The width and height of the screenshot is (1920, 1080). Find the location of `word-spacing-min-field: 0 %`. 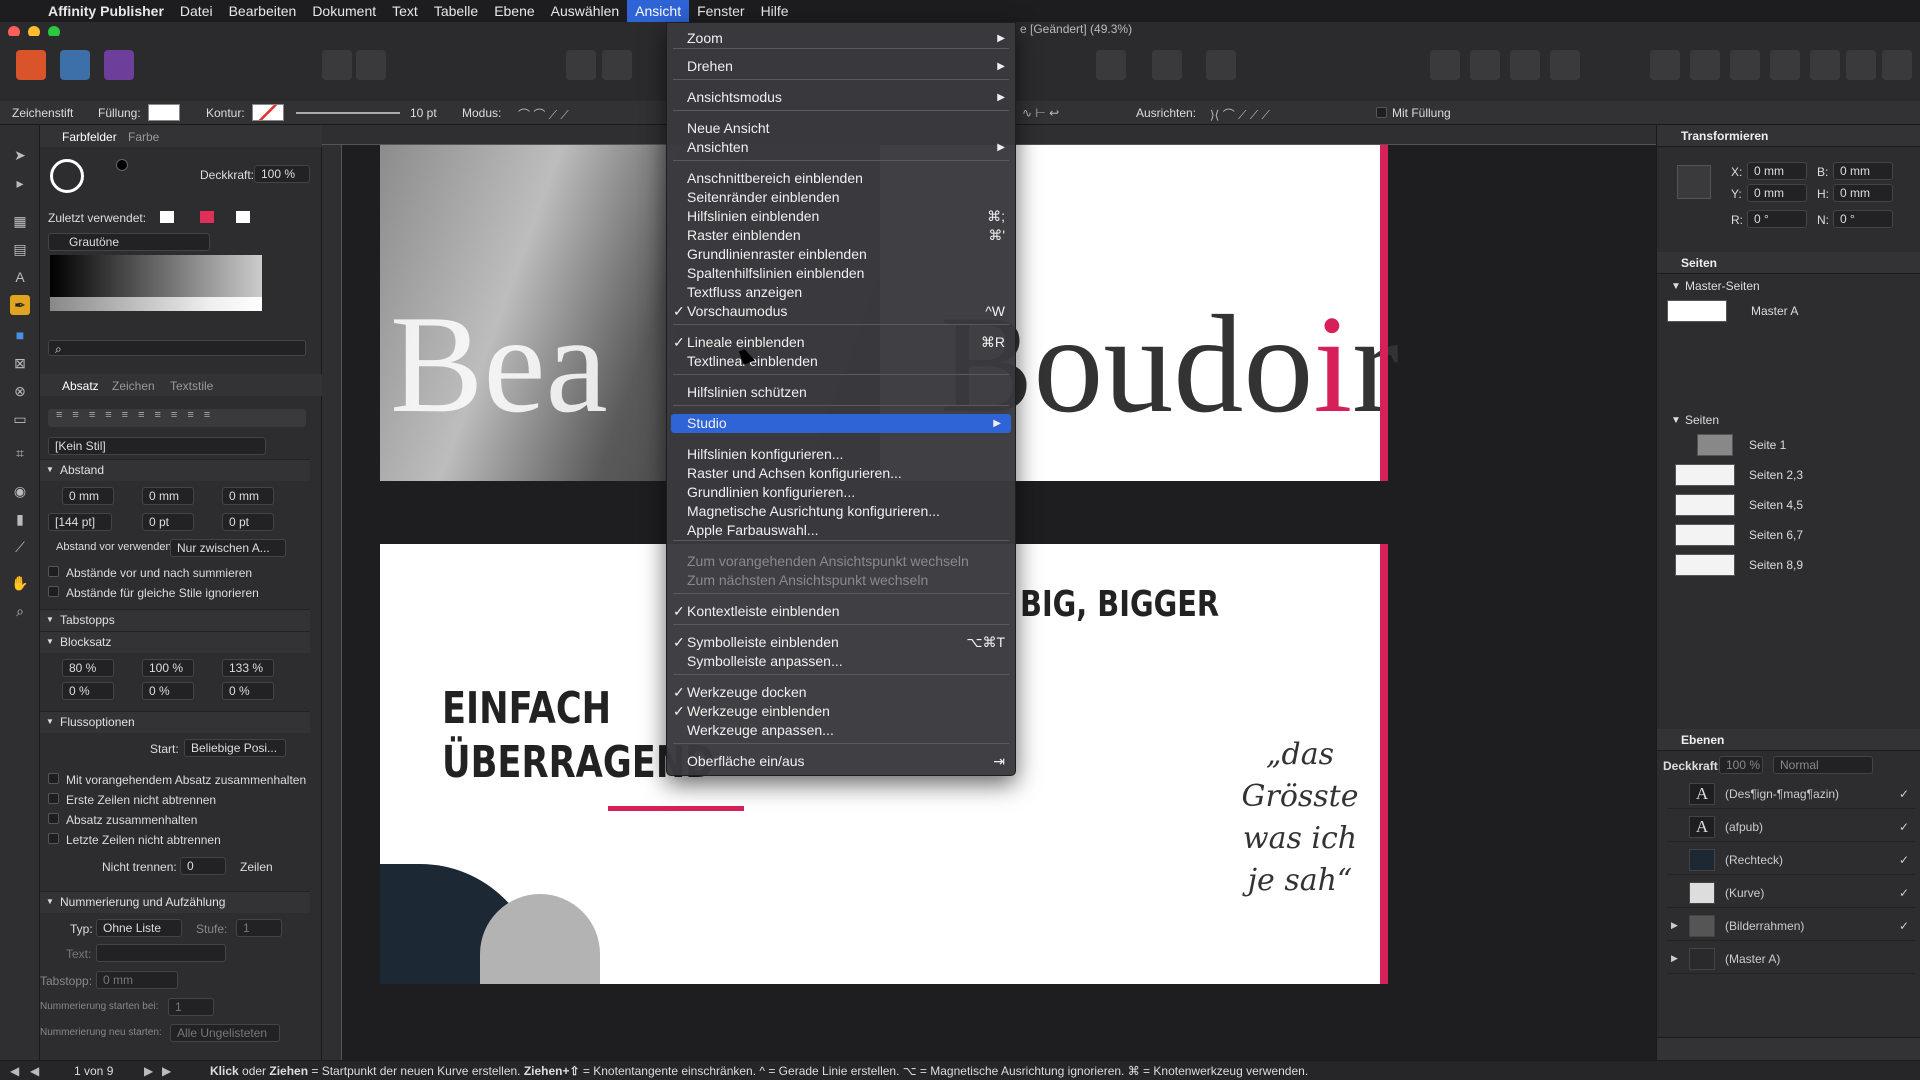

word-spacing-min-field: 0 % is located at coordinates (88, 691).